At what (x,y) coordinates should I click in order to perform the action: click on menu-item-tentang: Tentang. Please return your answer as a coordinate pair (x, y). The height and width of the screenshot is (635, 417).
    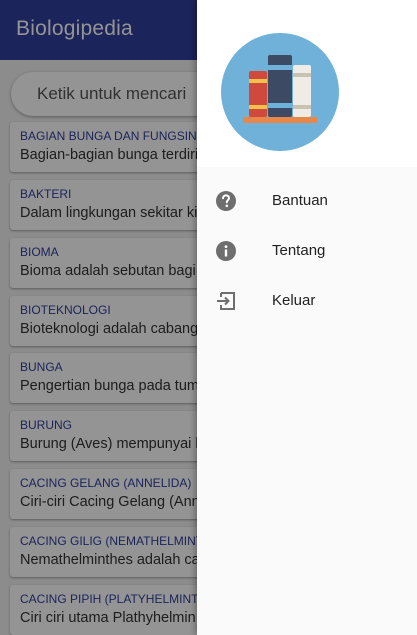
    Looking at the image, I should click on (307, 251).